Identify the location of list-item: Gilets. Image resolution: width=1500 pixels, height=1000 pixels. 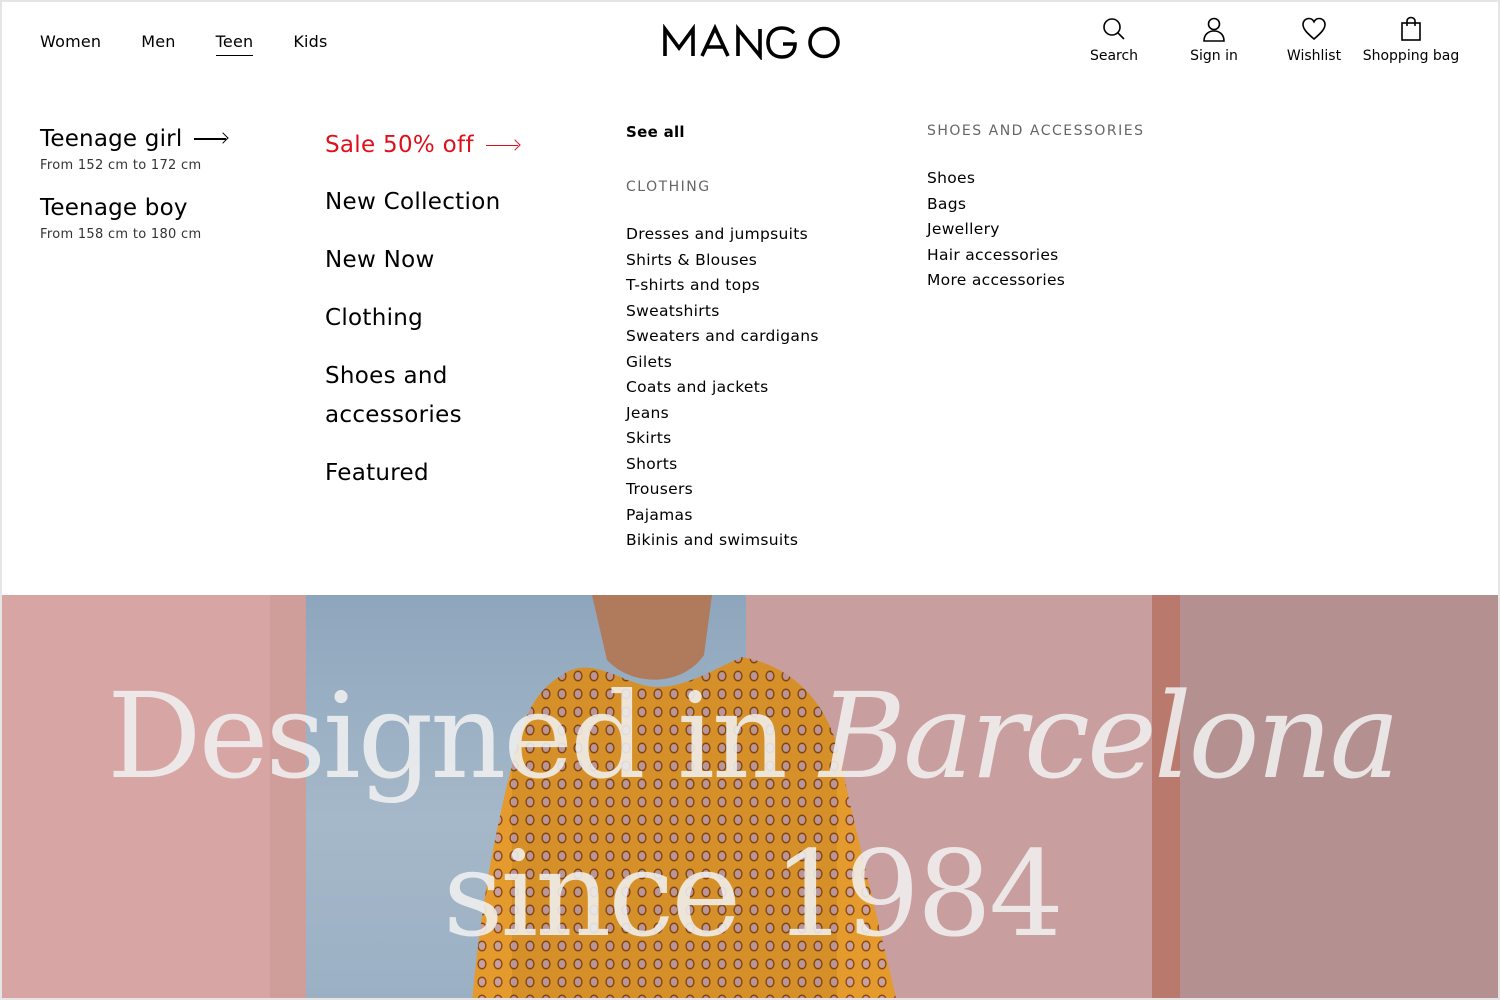
(722, 363).